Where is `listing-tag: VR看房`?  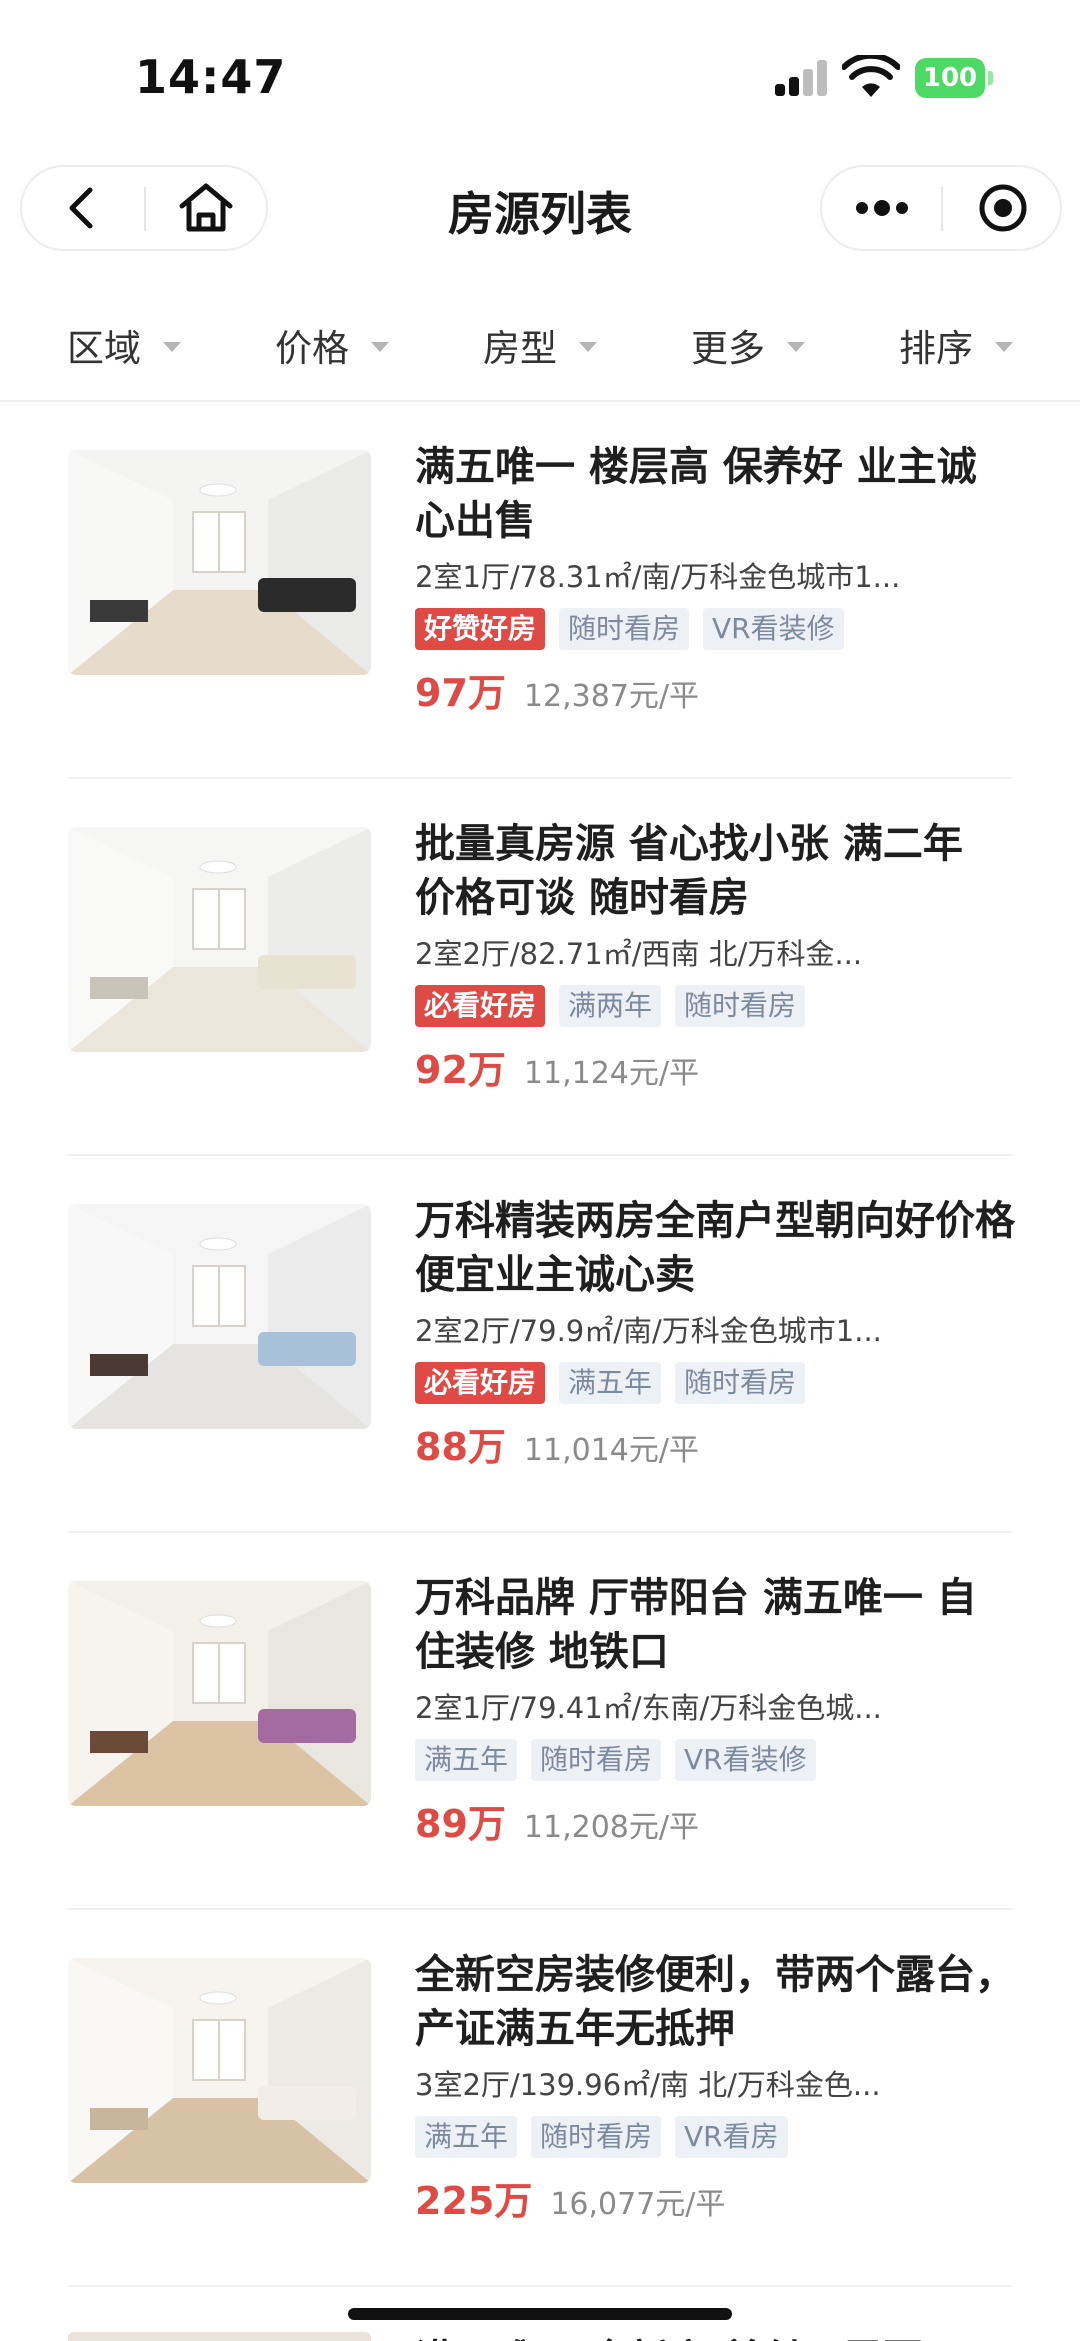
listing-tag: VR看房 is located at coordinates (731, 2137).